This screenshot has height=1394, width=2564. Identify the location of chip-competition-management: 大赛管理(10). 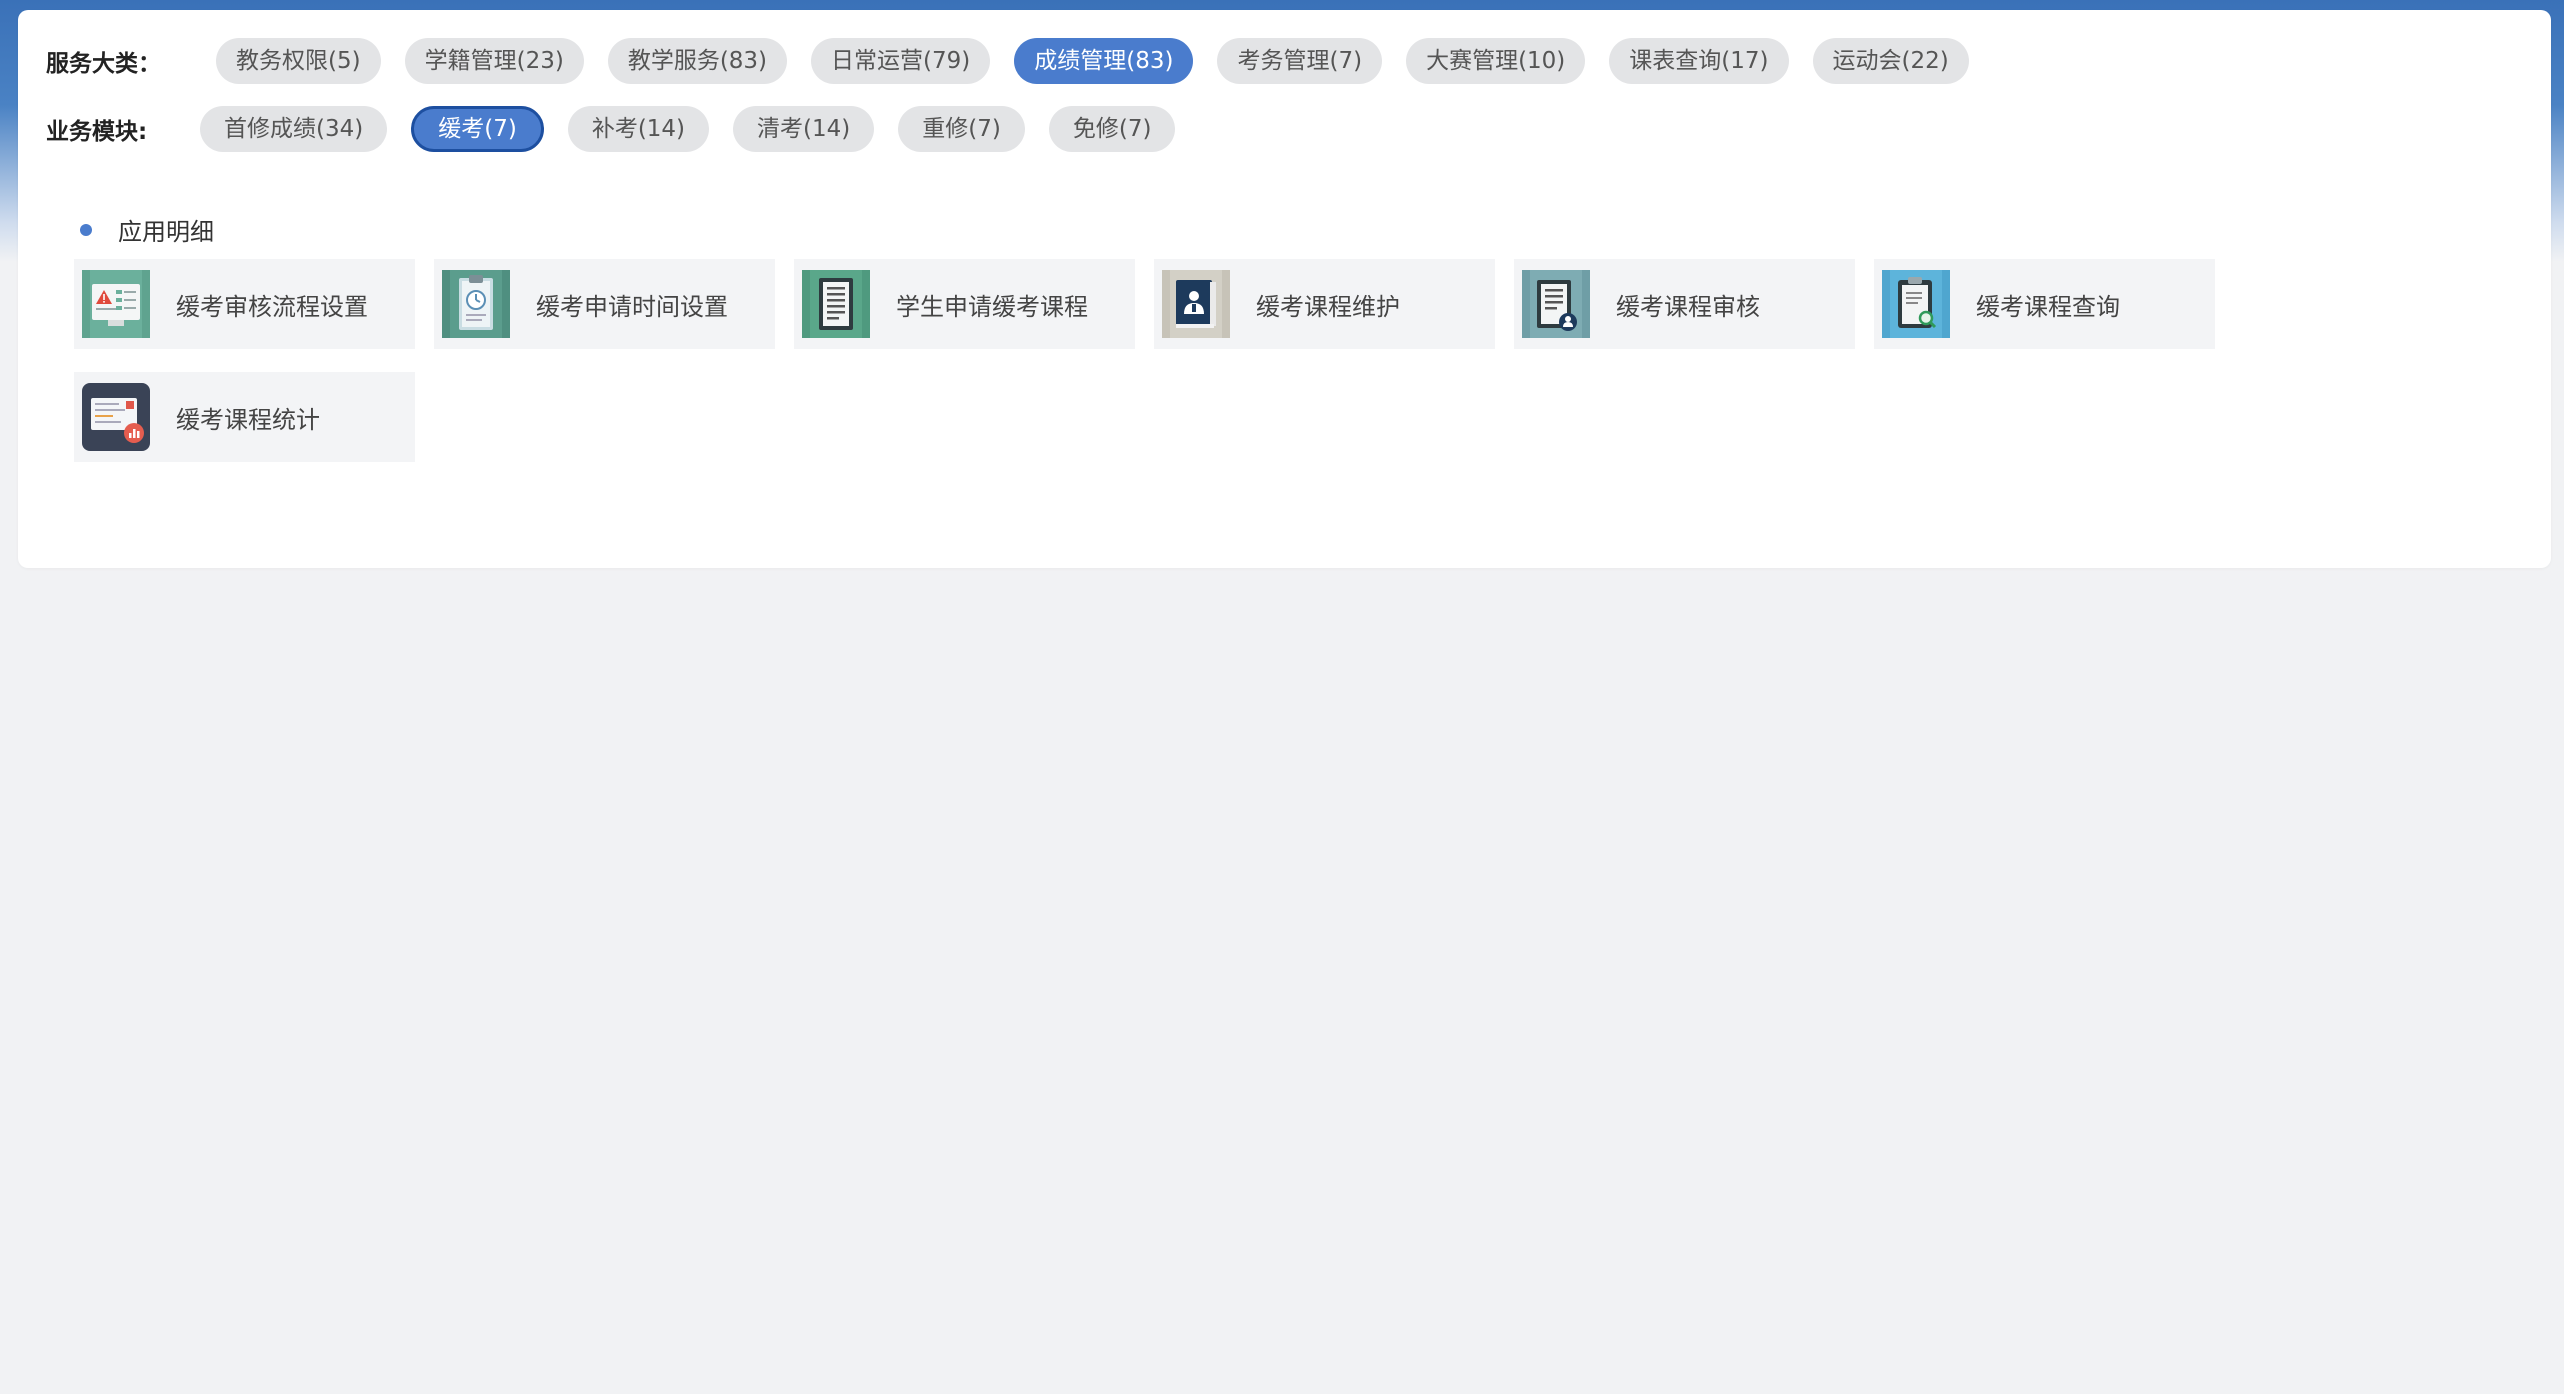
(1496, 61).